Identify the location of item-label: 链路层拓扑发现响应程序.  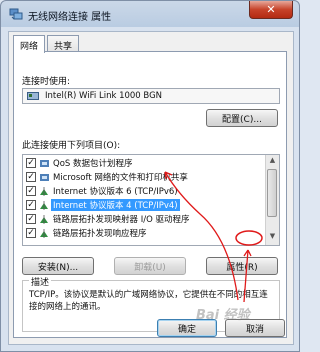
(100, 234).